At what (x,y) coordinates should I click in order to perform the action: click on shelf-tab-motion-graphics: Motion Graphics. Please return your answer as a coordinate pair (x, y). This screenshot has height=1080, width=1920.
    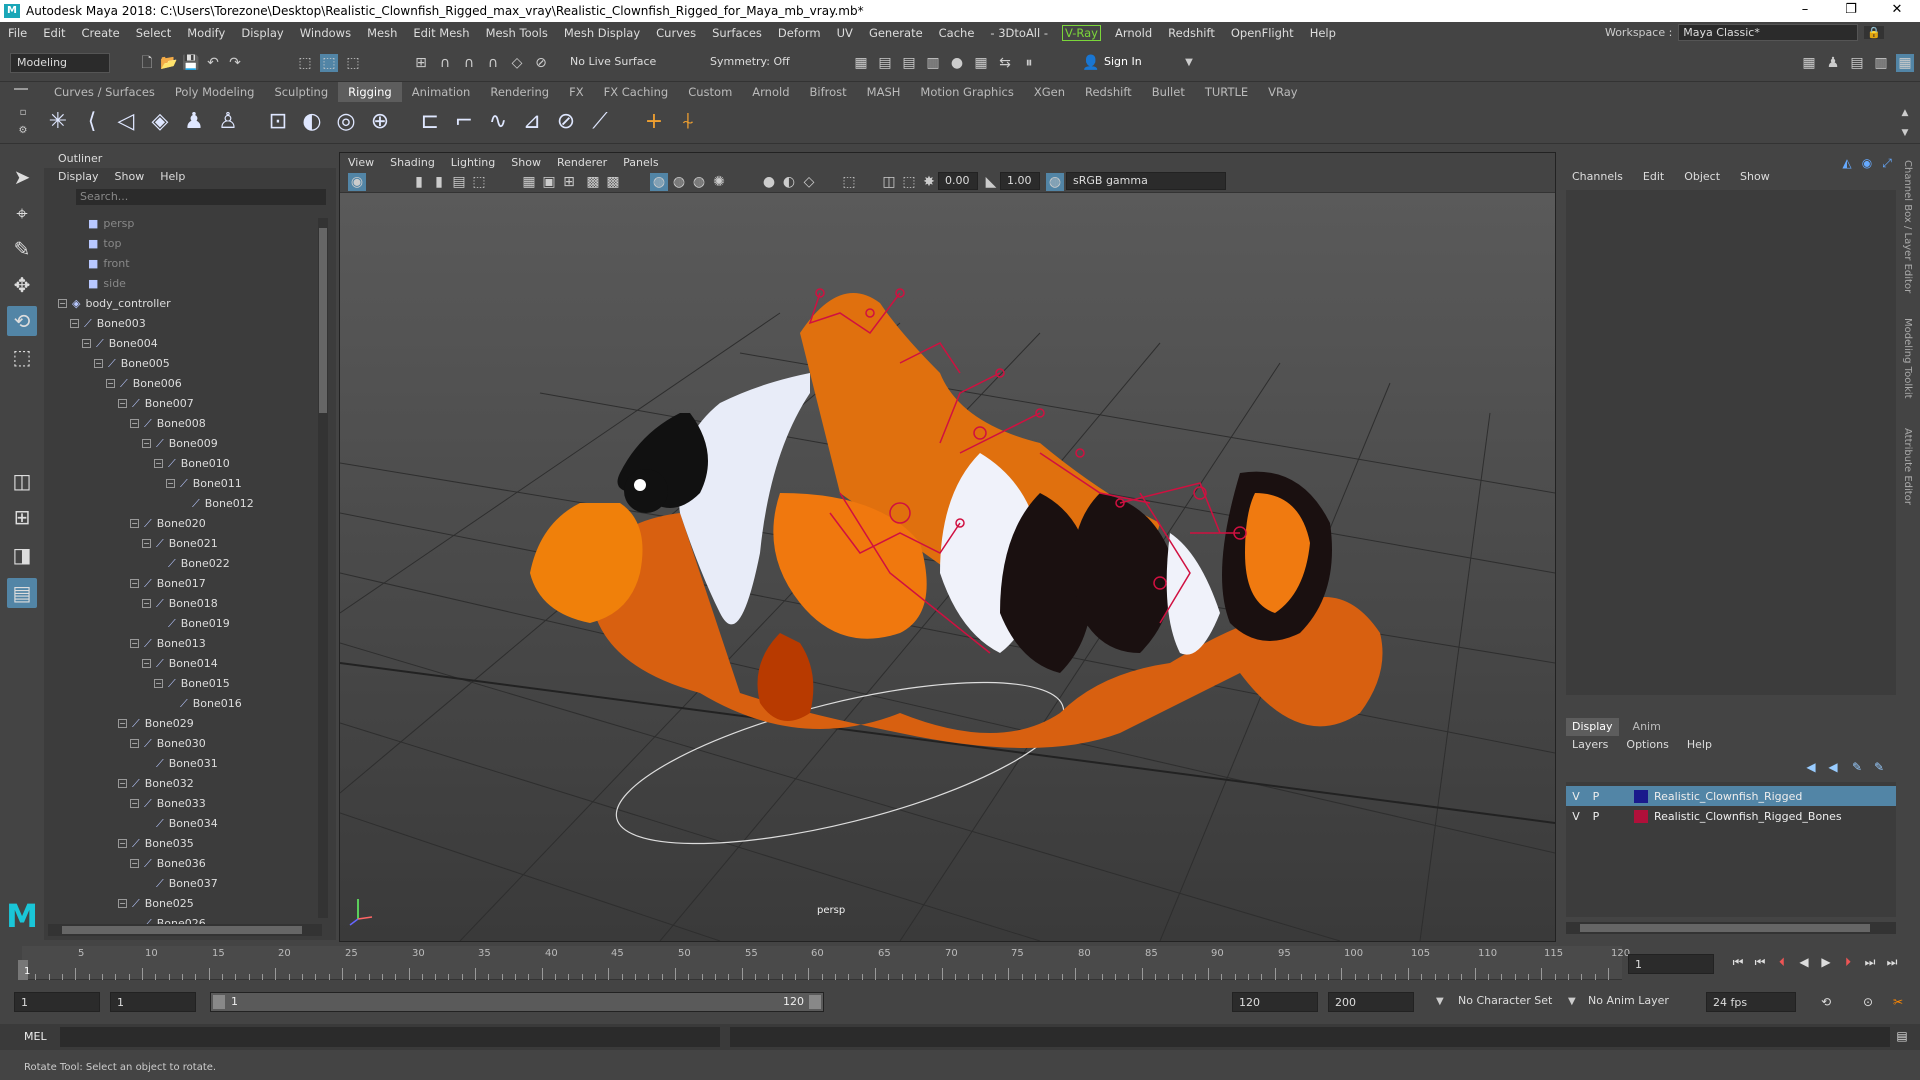
    Looking at the image, I should click on (966, 92).